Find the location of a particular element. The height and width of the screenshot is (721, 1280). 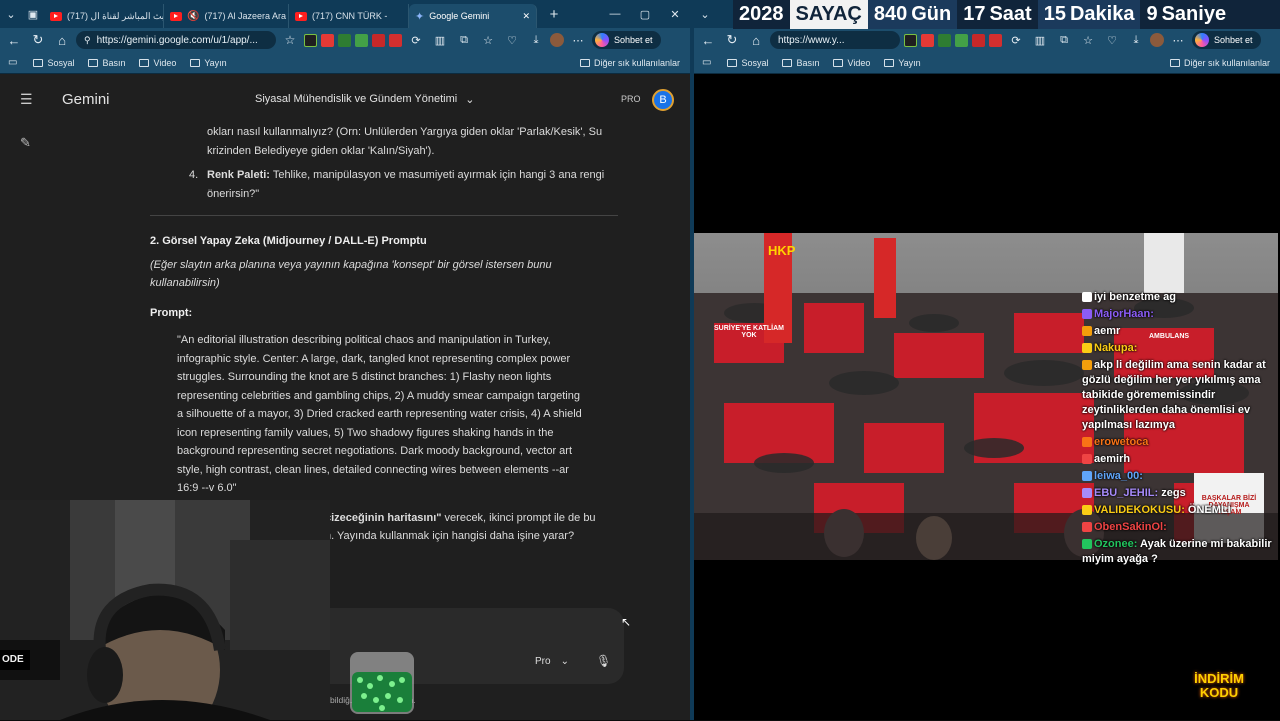

tab-youtube-aljazeera: 🔇 (717) Al Jazeera Ara is located at coordinates (226, 16).